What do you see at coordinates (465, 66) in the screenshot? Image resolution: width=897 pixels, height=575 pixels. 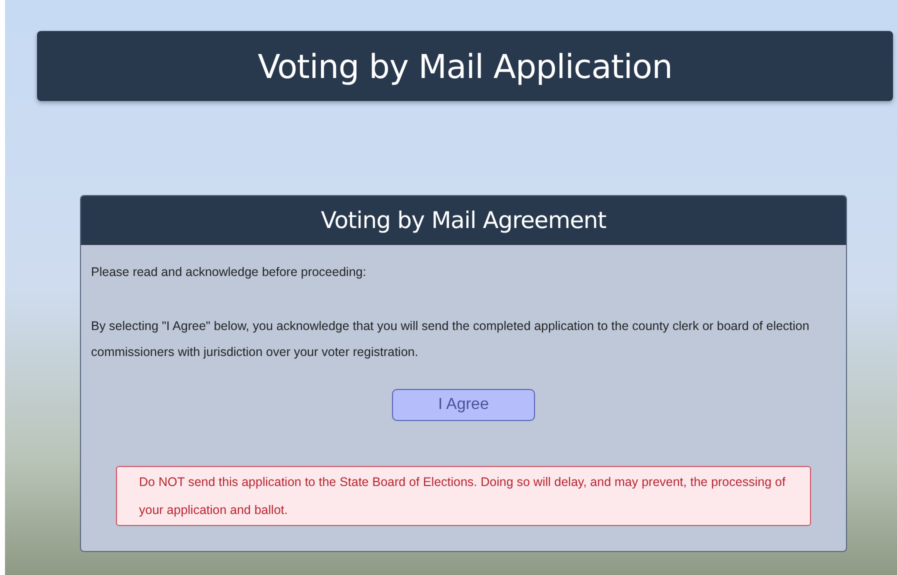 I see `page-title: Voting by Mail Application` at bounding box center [465, 66].